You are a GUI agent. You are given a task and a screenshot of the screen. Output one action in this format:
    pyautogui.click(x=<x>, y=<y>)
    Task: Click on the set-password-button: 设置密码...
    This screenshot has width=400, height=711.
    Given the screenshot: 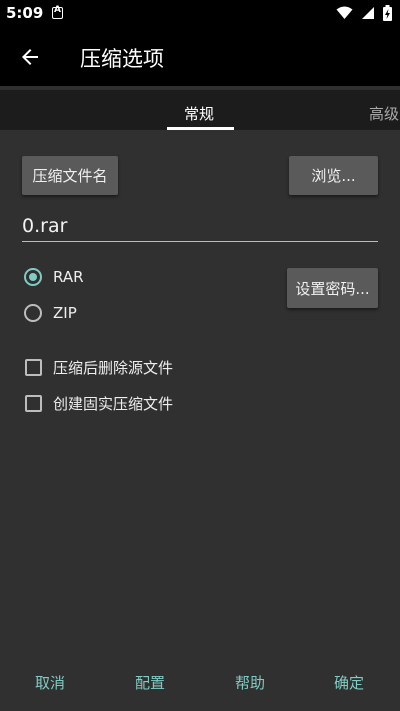 What is the action you would take?
    pyautogui.click(x=332, y=288)
    